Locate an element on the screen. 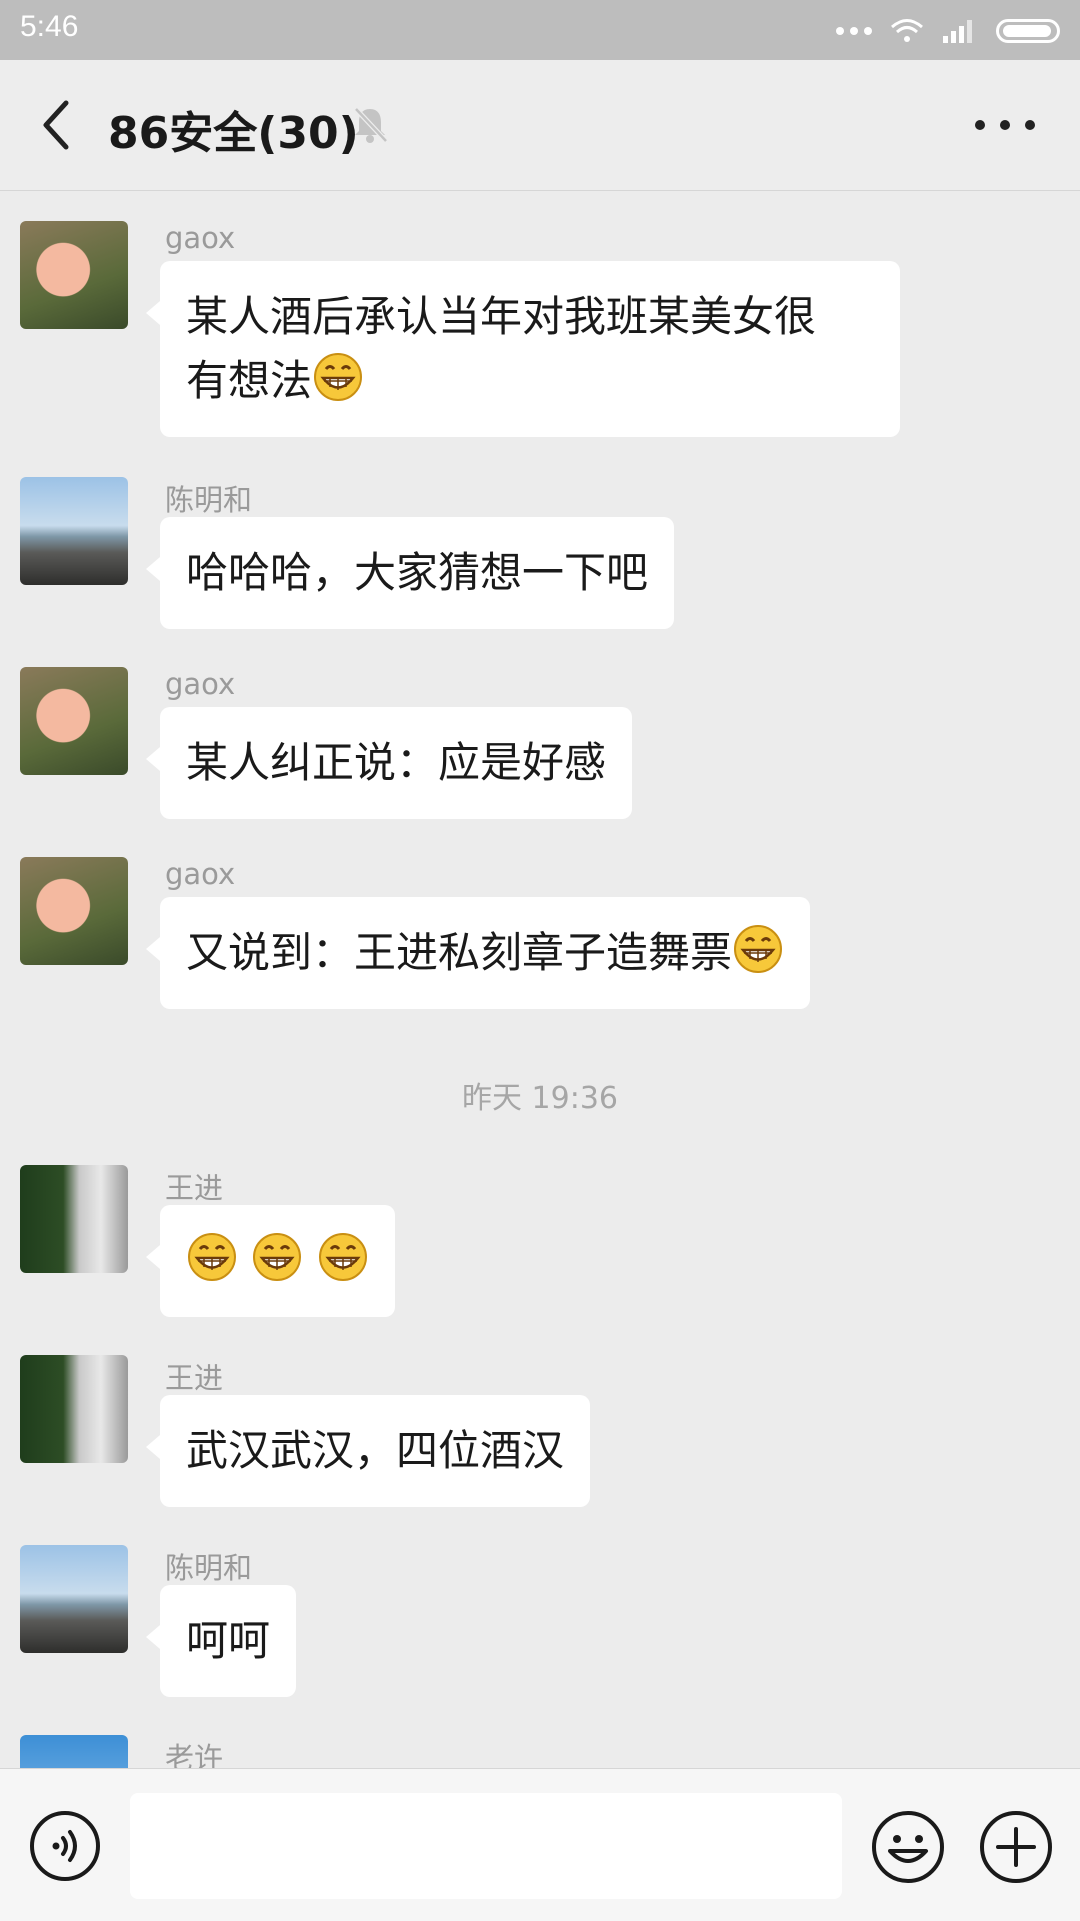  status-icons is located at coordinates (948, 31).